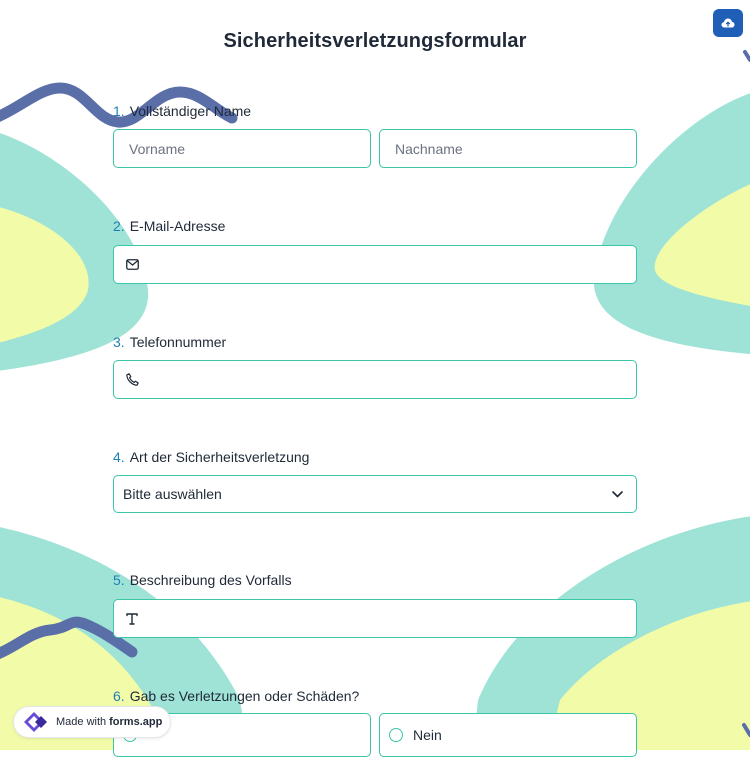 Image resolution: width=750 pixels, height=757 pixels. Describe the element at coordinates (242, 148) in the screenshot. I see `first-name-input: Vorname` at that location.